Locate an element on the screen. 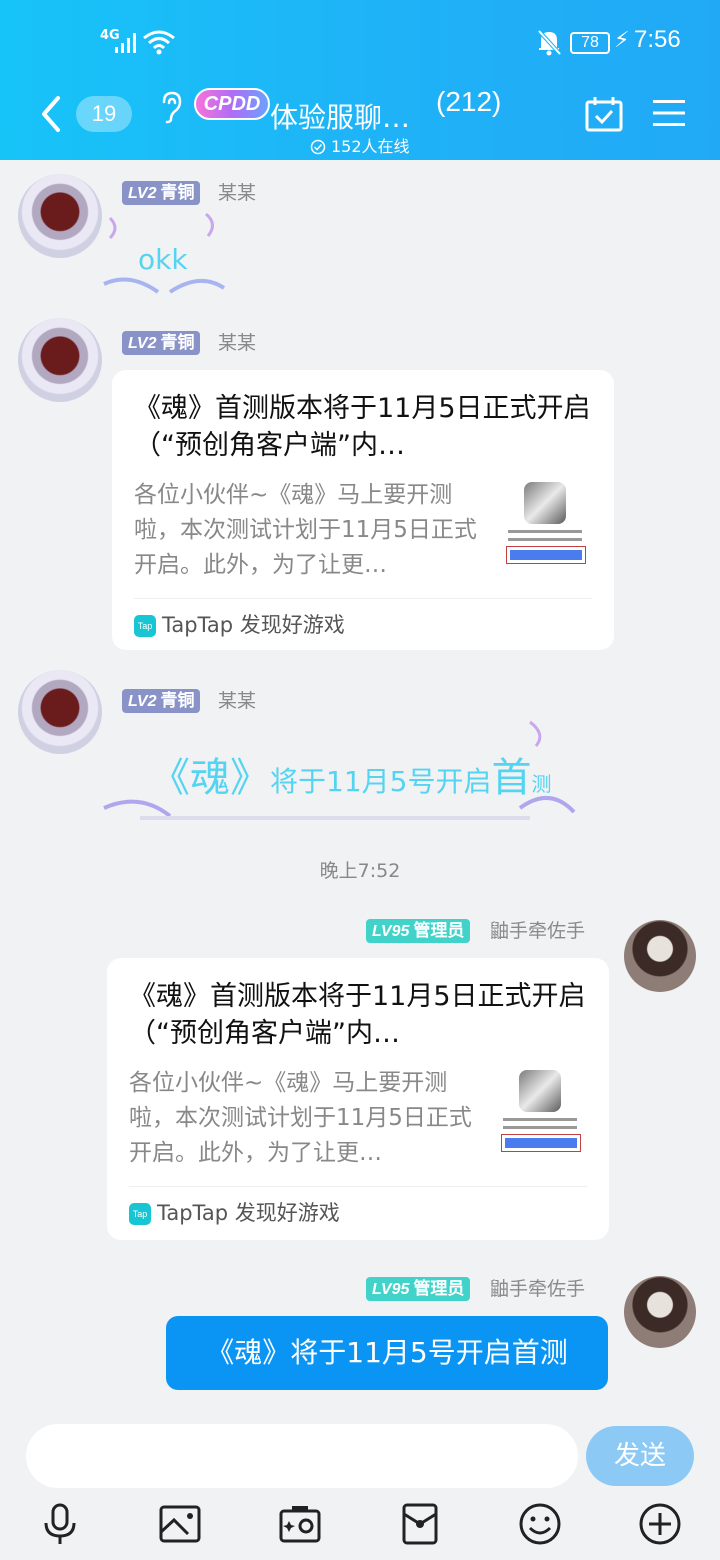  styled-message: 《魂》将于11月5号开启首测 is located at coordinates (350, 781).